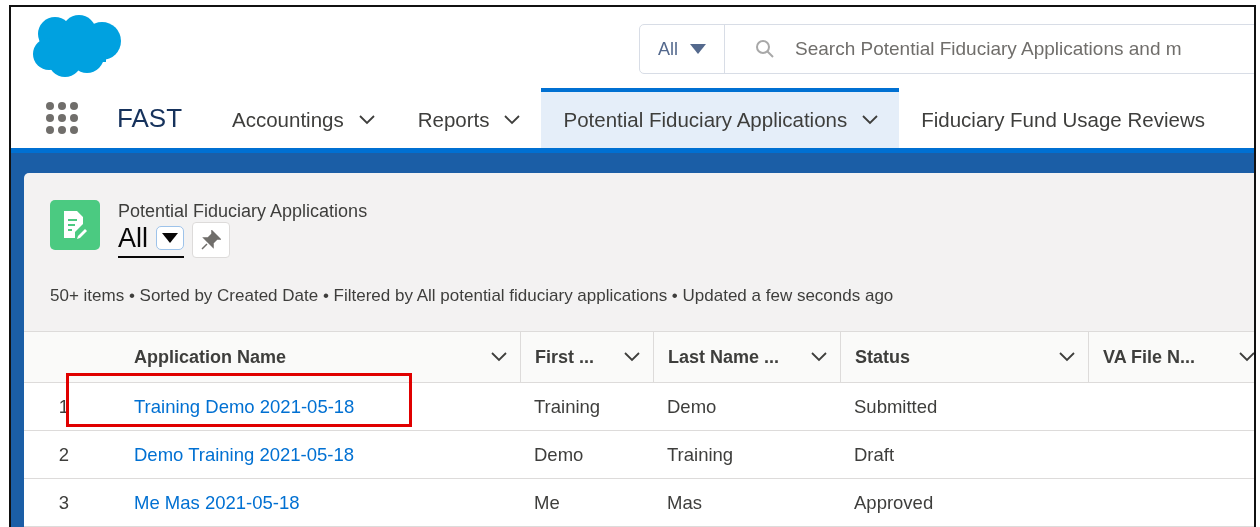 The height and width of the screenshot is (527, 1260). Describe the element at coordinates (964, 357) in the screenshot. I see `column-header: Status` at that location.